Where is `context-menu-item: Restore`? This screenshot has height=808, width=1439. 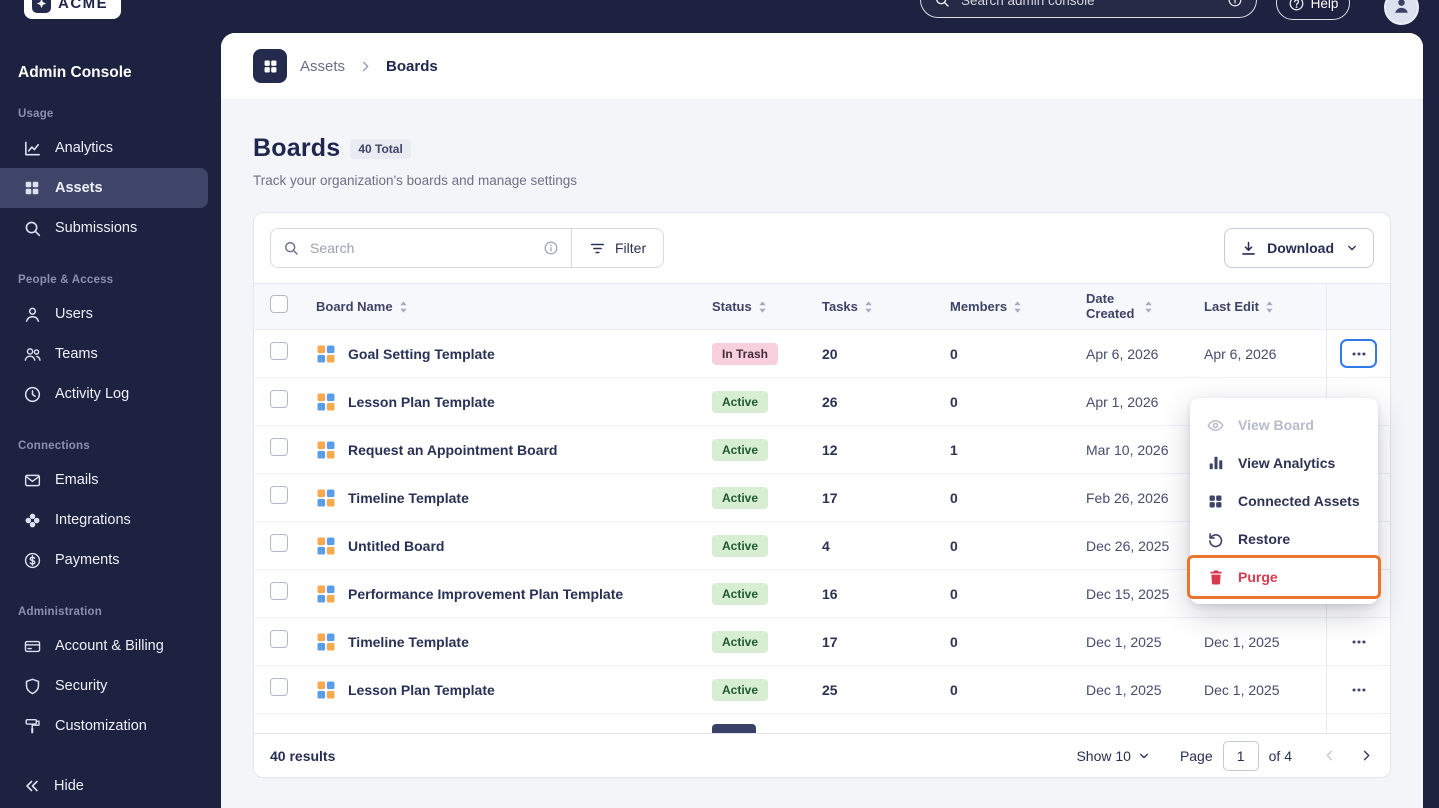
context-menu-item: Restore is located at coordinates (1284, 539).